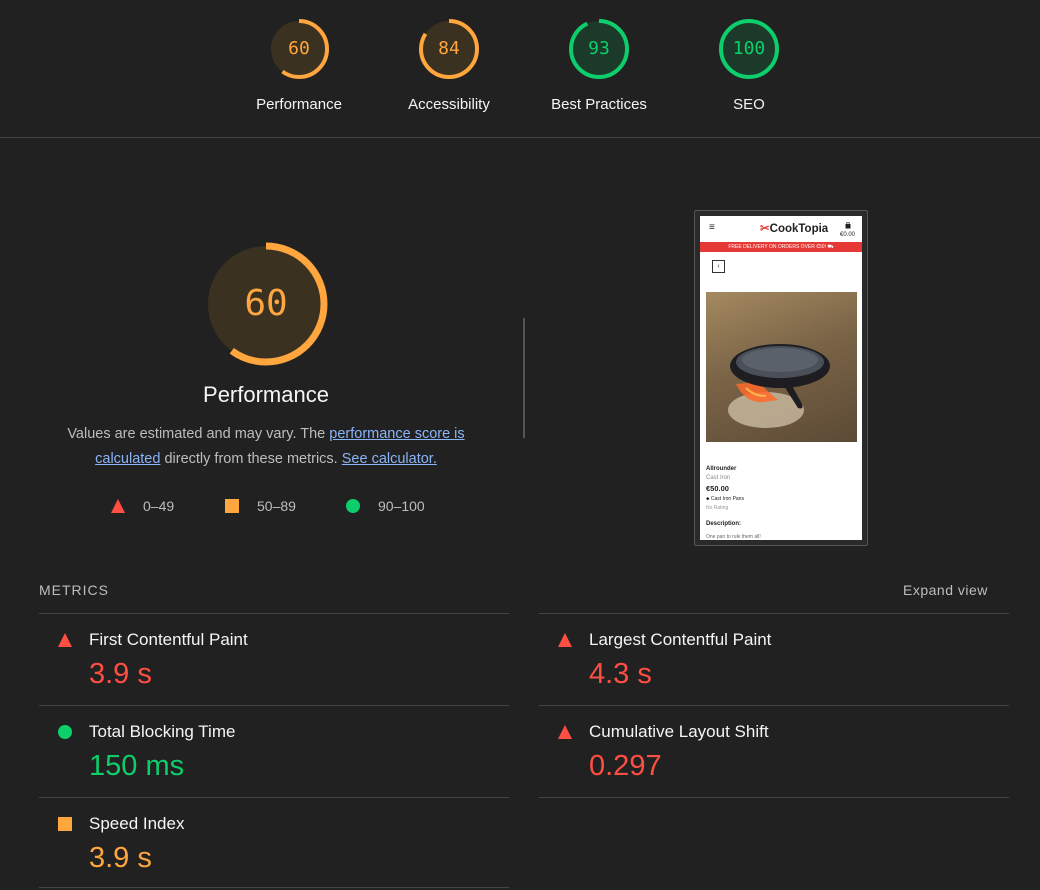 The image size is (1040, 890). I want to click on logo-text: CookTopia, so click(799, 229).